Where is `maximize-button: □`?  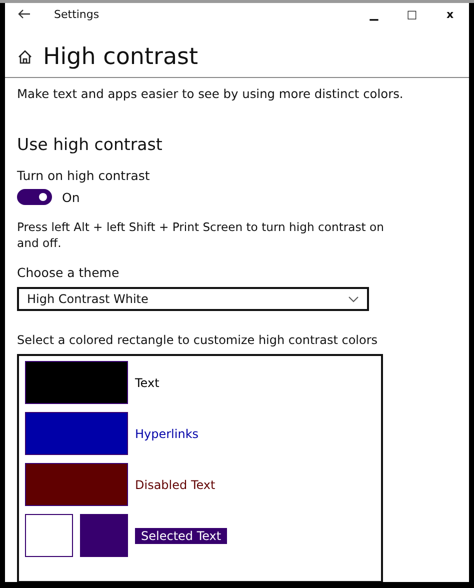 maximize-button: □ is located at coordinates (412, 14).